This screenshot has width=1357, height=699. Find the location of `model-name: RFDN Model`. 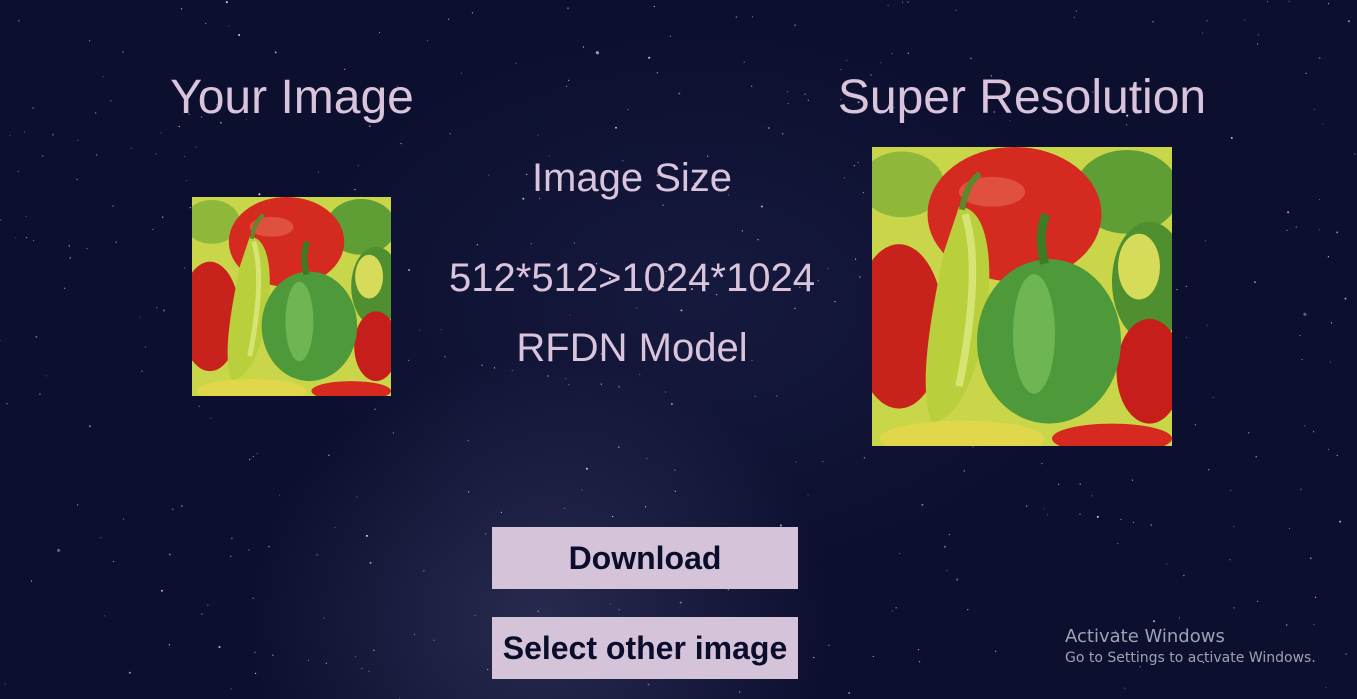

model-name: RFDN Model is located at coordinates (632, 348).